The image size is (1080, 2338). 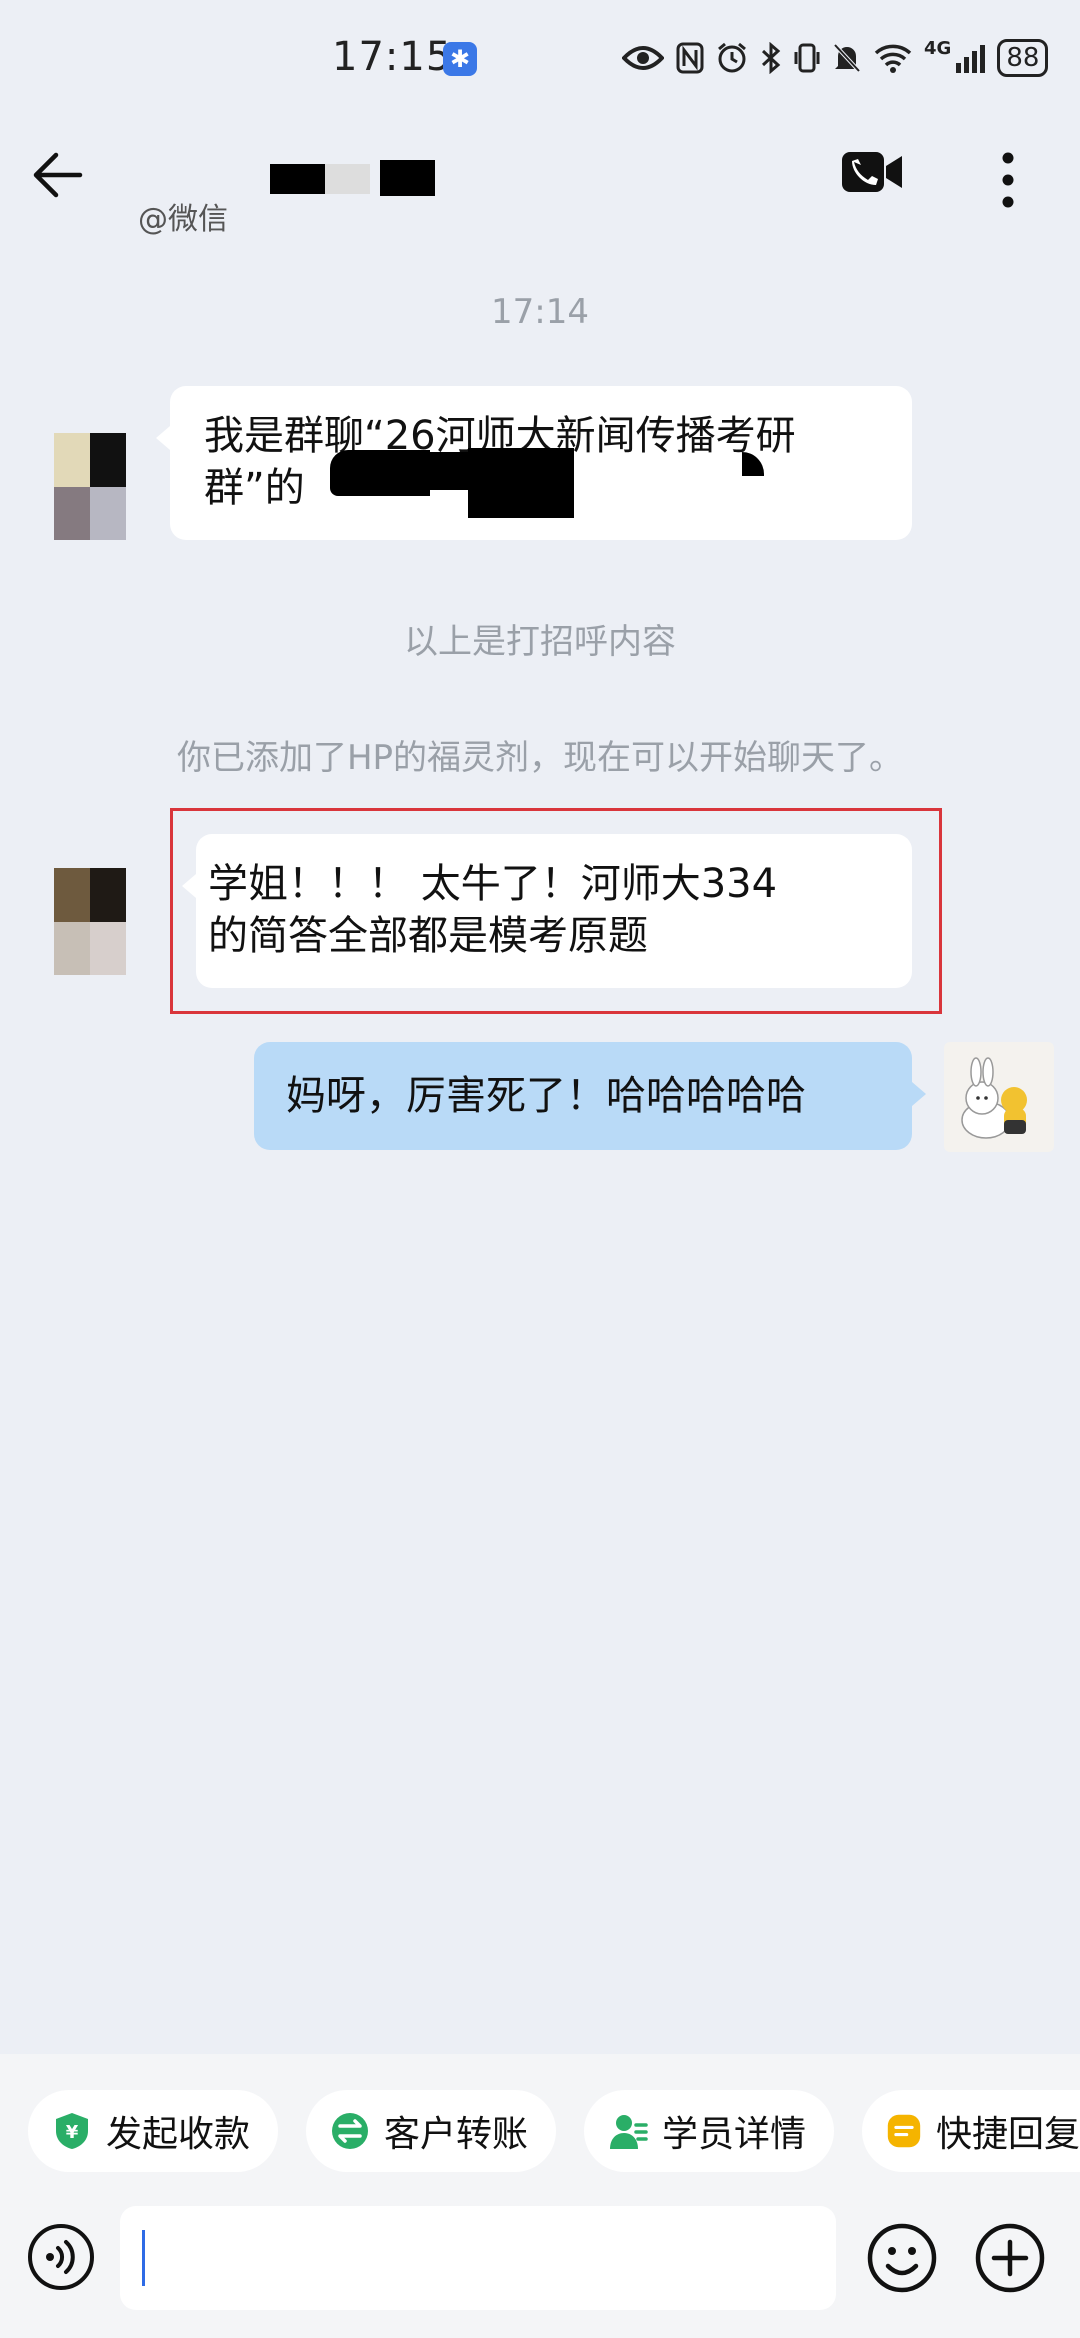 I want to click on mute-icon, so click(x=847, y=58).